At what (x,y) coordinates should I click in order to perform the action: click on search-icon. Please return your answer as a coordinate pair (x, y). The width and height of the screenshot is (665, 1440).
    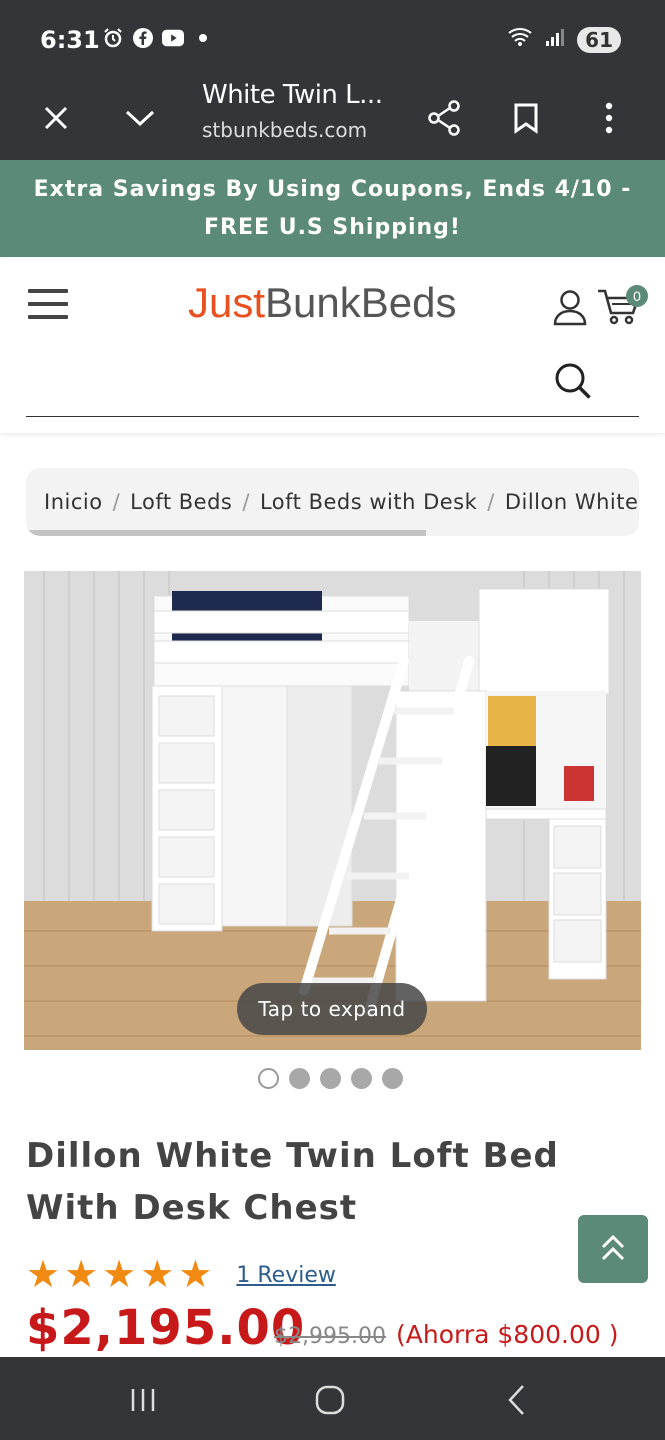
    Looking at the image, I should click on (573, 383).